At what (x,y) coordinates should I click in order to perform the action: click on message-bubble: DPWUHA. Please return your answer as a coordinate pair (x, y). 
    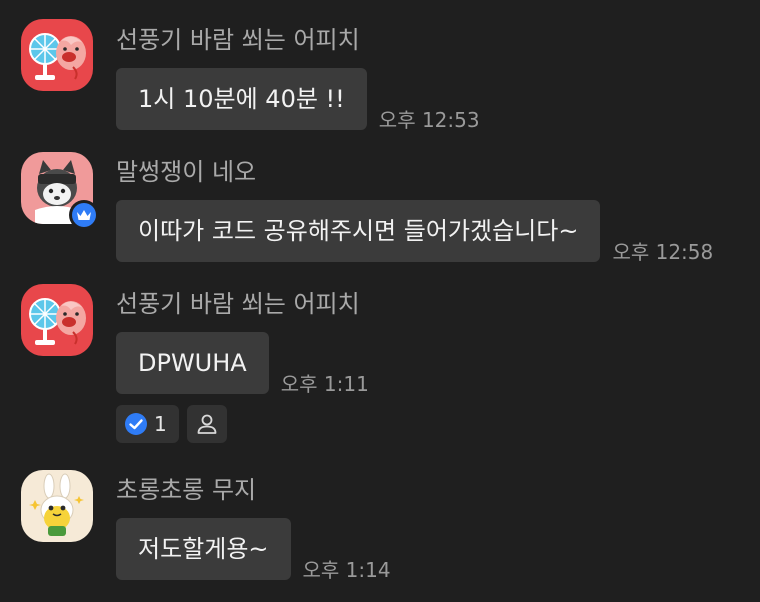
    Looking at the image, I should click on (192, 363).